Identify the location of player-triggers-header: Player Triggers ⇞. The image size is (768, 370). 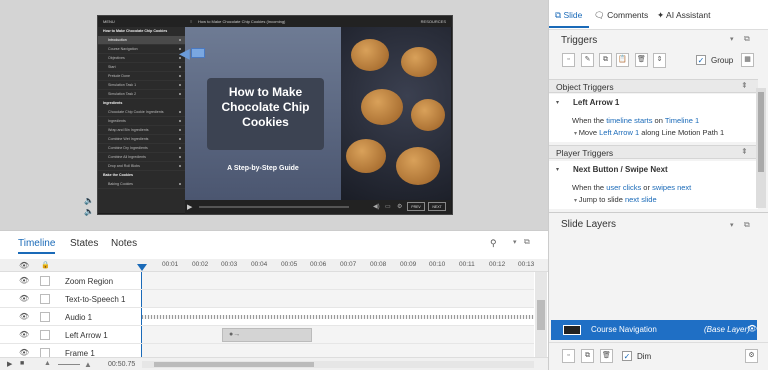
(653, 152).